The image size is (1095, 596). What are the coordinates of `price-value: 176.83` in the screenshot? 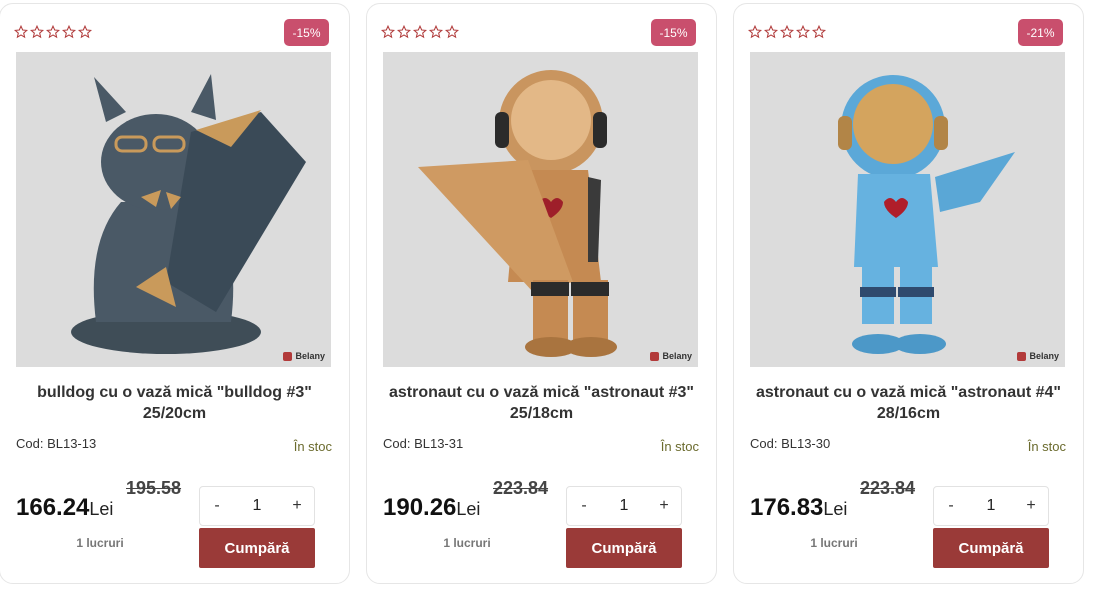 It's located at (787, 507).